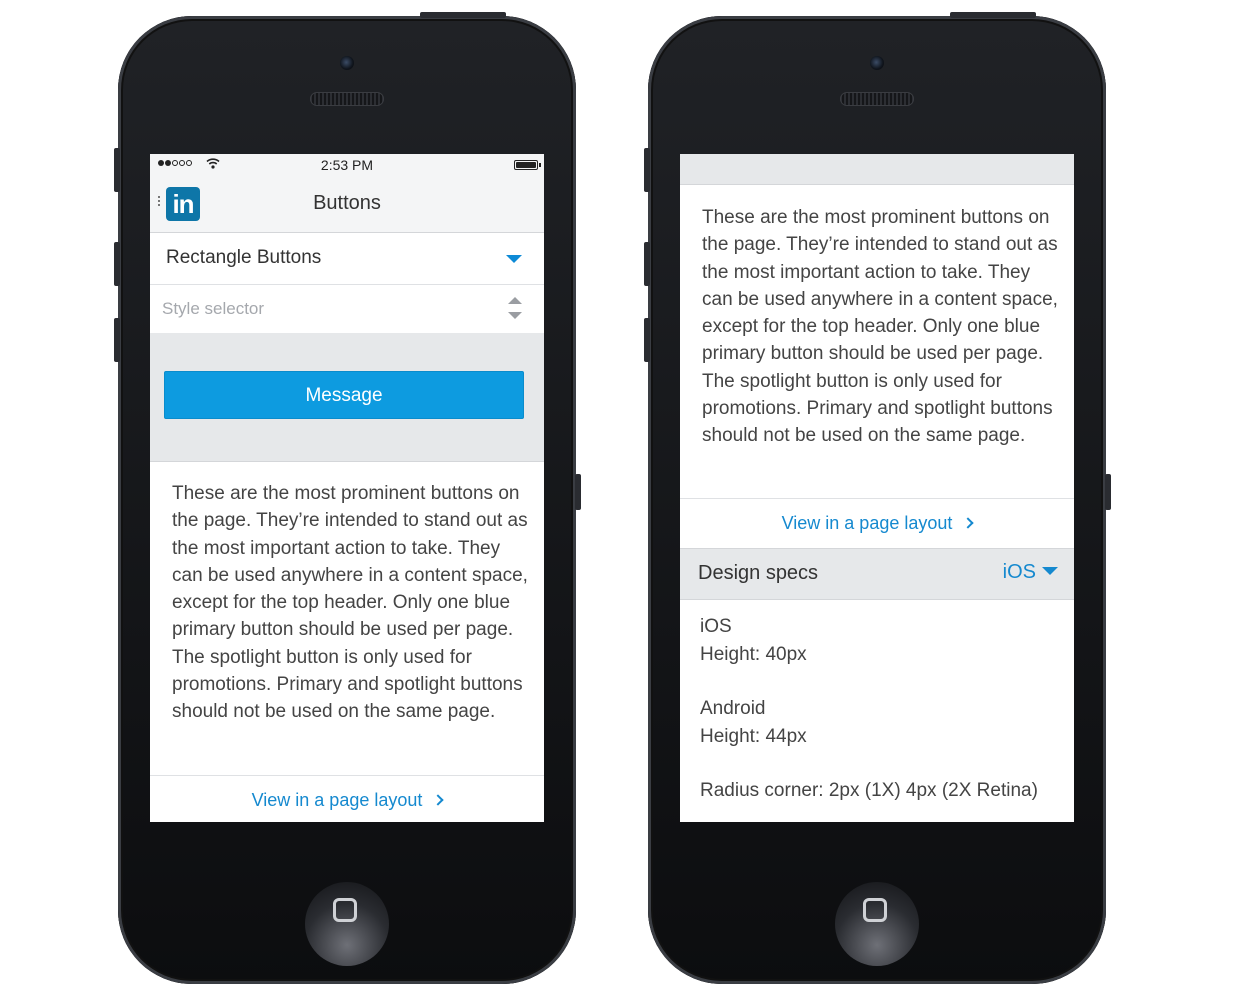 This screenshot has height=1000, width=1234. Describe the element at coordinates (877, 169) in the screenshot. I see `scrolled-preview-edge` at that location.